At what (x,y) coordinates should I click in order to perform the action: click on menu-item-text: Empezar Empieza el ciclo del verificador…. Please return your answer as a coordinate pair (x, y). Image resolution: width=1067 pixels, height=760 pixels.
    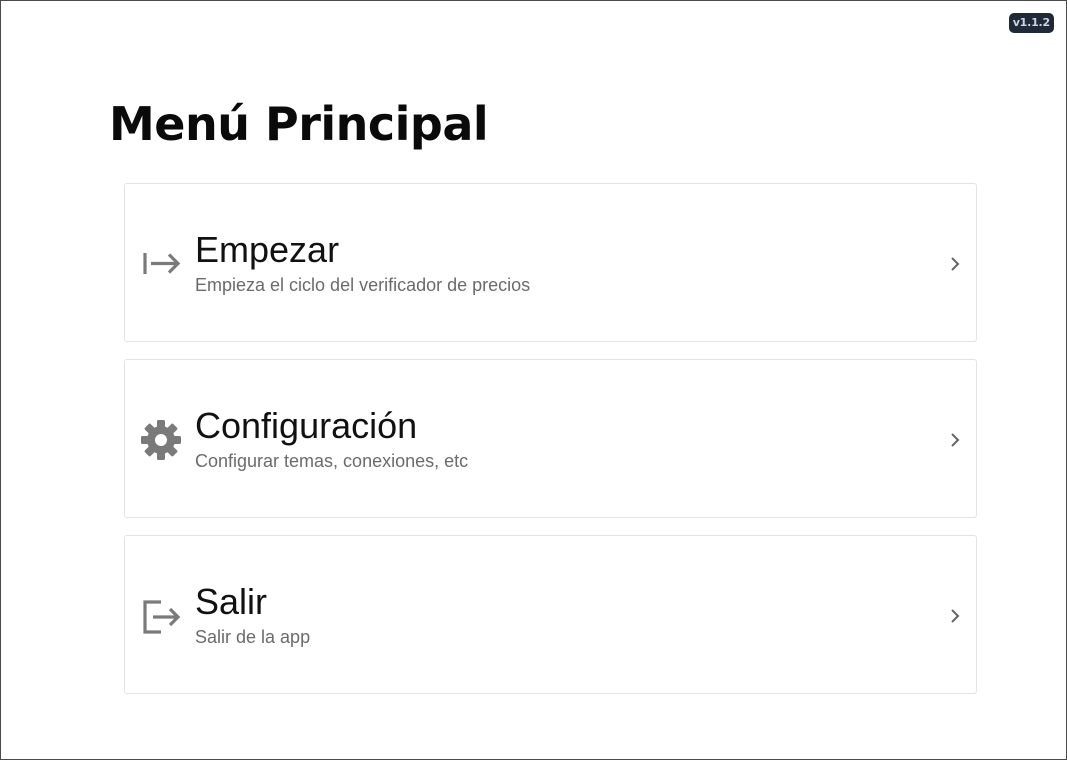
    Looking at the image, I should click on (555, 262).